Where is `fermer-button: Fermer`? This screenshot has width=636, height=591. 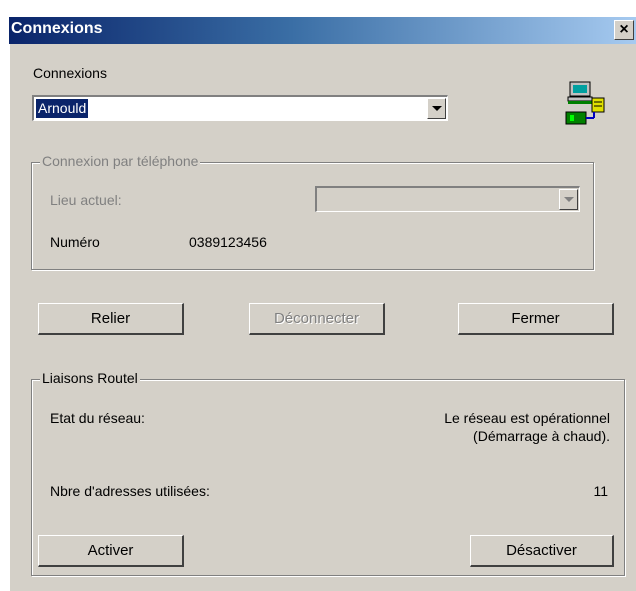 fermer-button: Fermer is located at coordinates (536, 319).